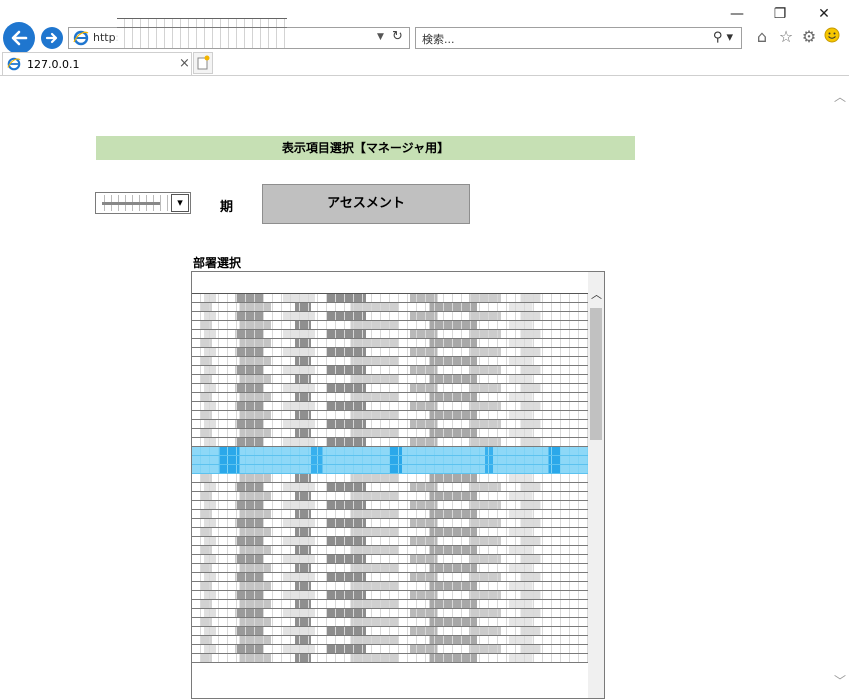 Image resolution: width=849 pixels, height=699 pixels. Describe the element at coordinates (596, 374) in the screenshot. I see `list-scroll-thumb` at that location.